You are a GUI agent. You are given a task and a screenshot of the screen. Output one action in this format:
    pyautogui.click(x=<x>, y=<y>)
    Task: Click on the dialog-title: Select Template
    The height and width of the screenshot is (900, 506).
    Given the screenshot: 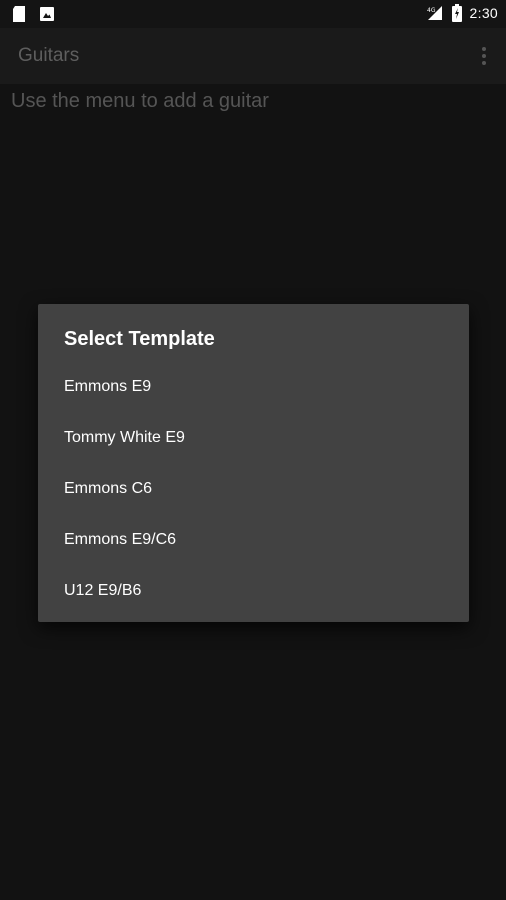 What is the action you would take?
    pyautogui.click(x=139, y=339)
    